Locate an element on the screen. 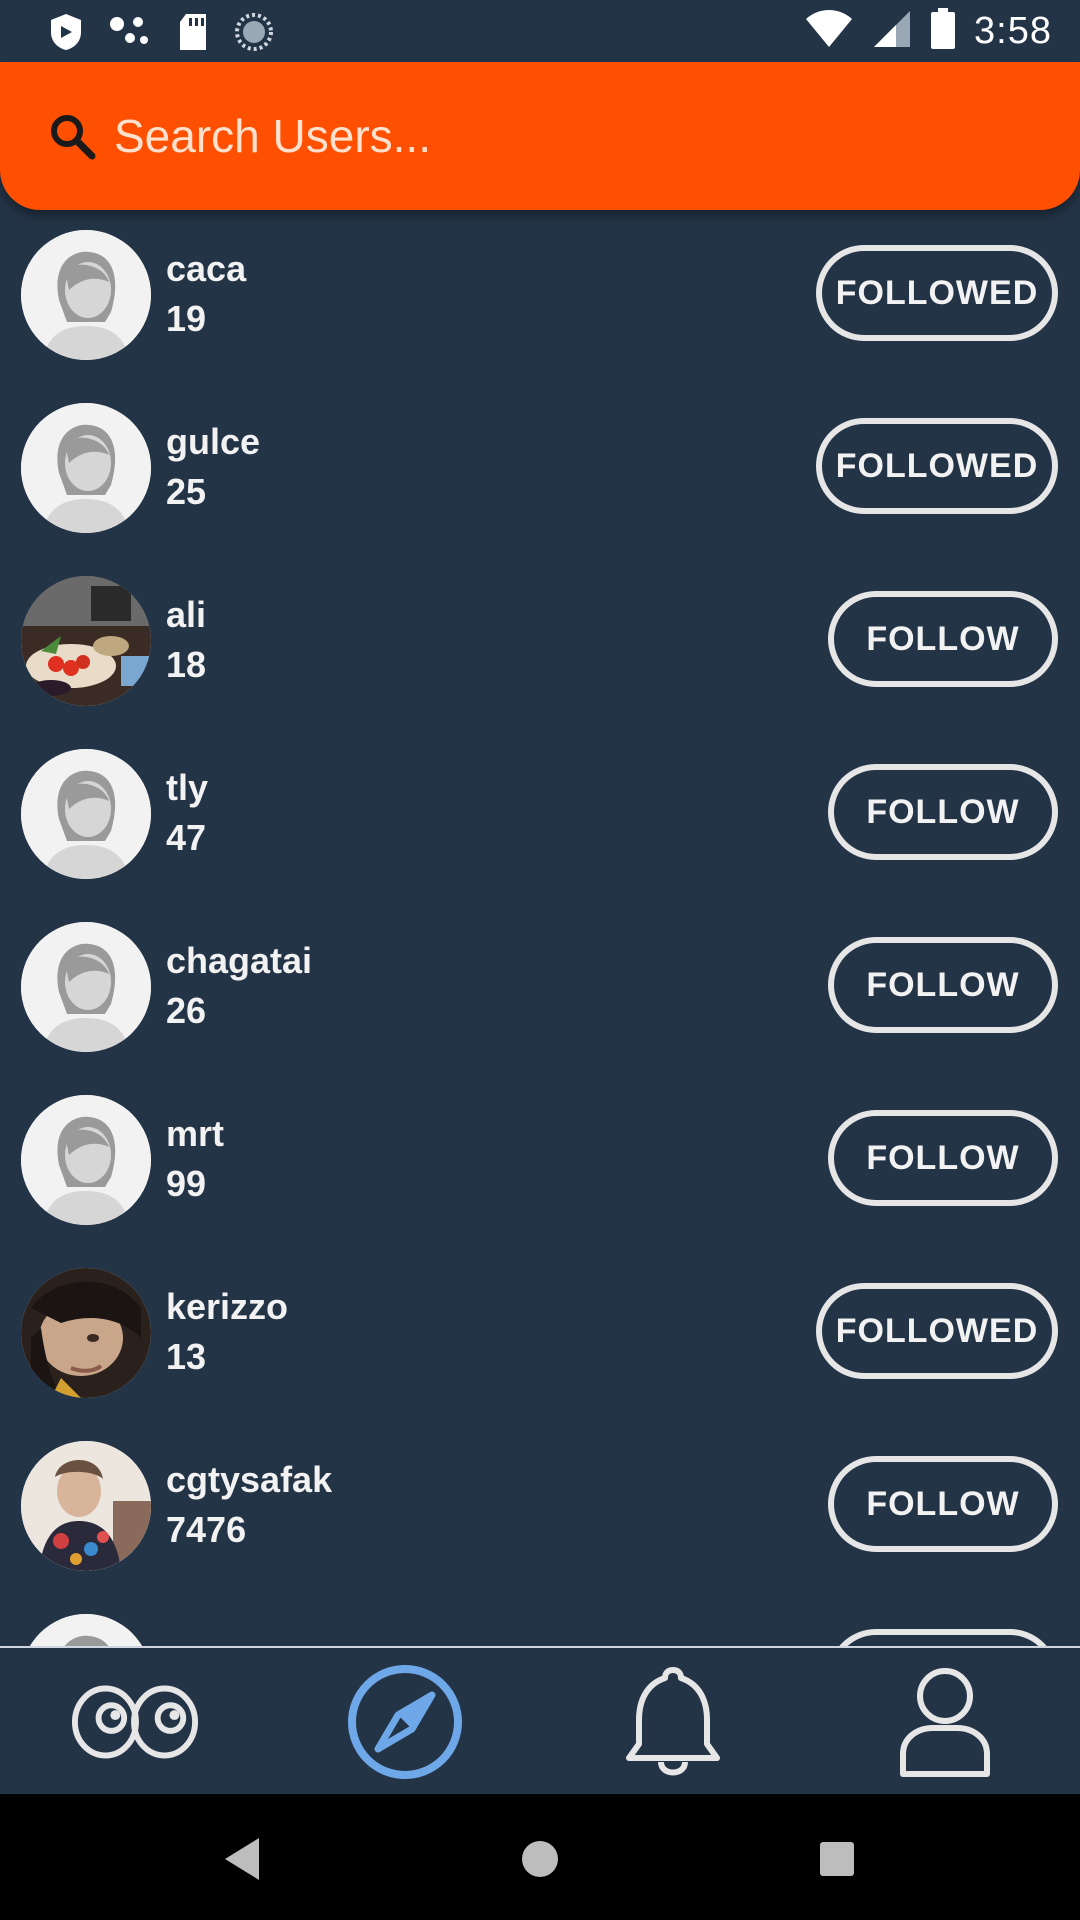 This screenshot has height=1920, width=1080. list-item: chagatai 26 FOLLOW is located at coordinates (540, 988).